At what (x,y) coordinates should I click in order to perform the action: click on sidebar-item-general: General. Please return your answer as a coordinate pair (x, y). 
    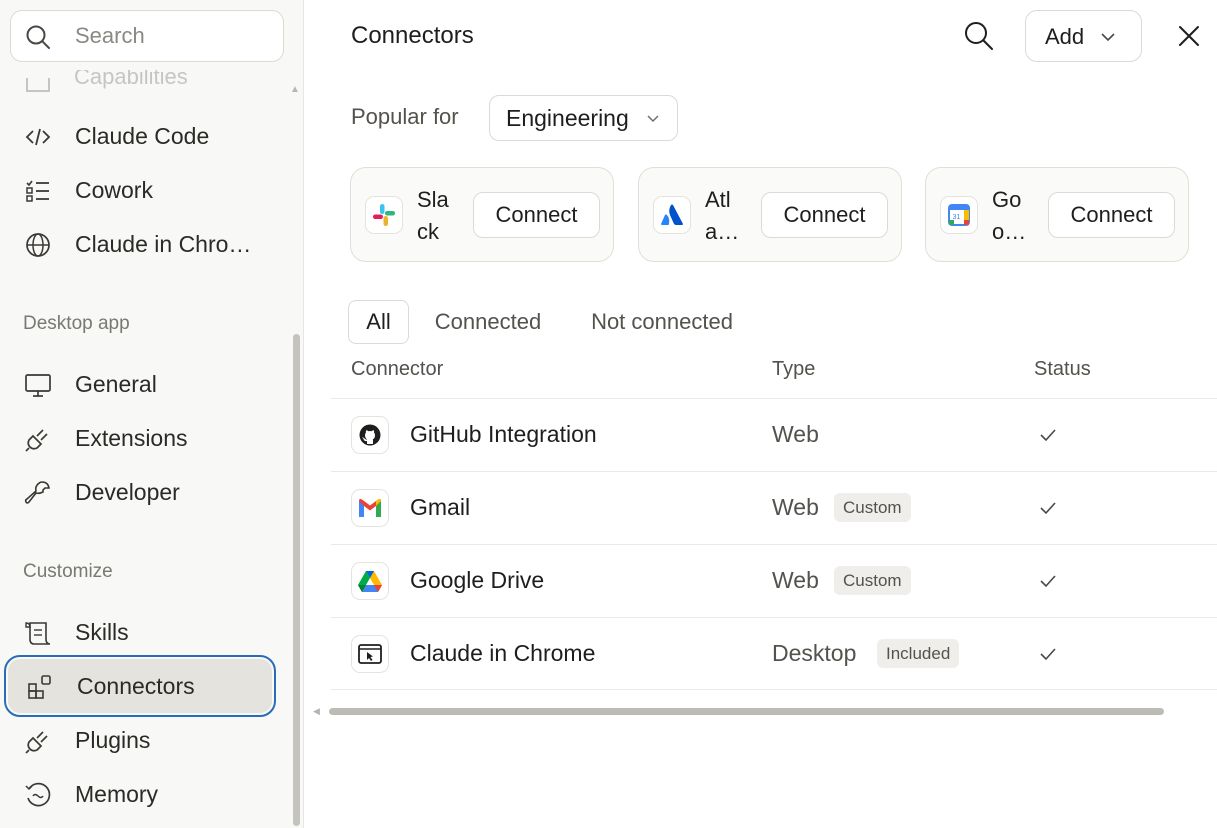
    Looking at the image, I should click on (140, 384).